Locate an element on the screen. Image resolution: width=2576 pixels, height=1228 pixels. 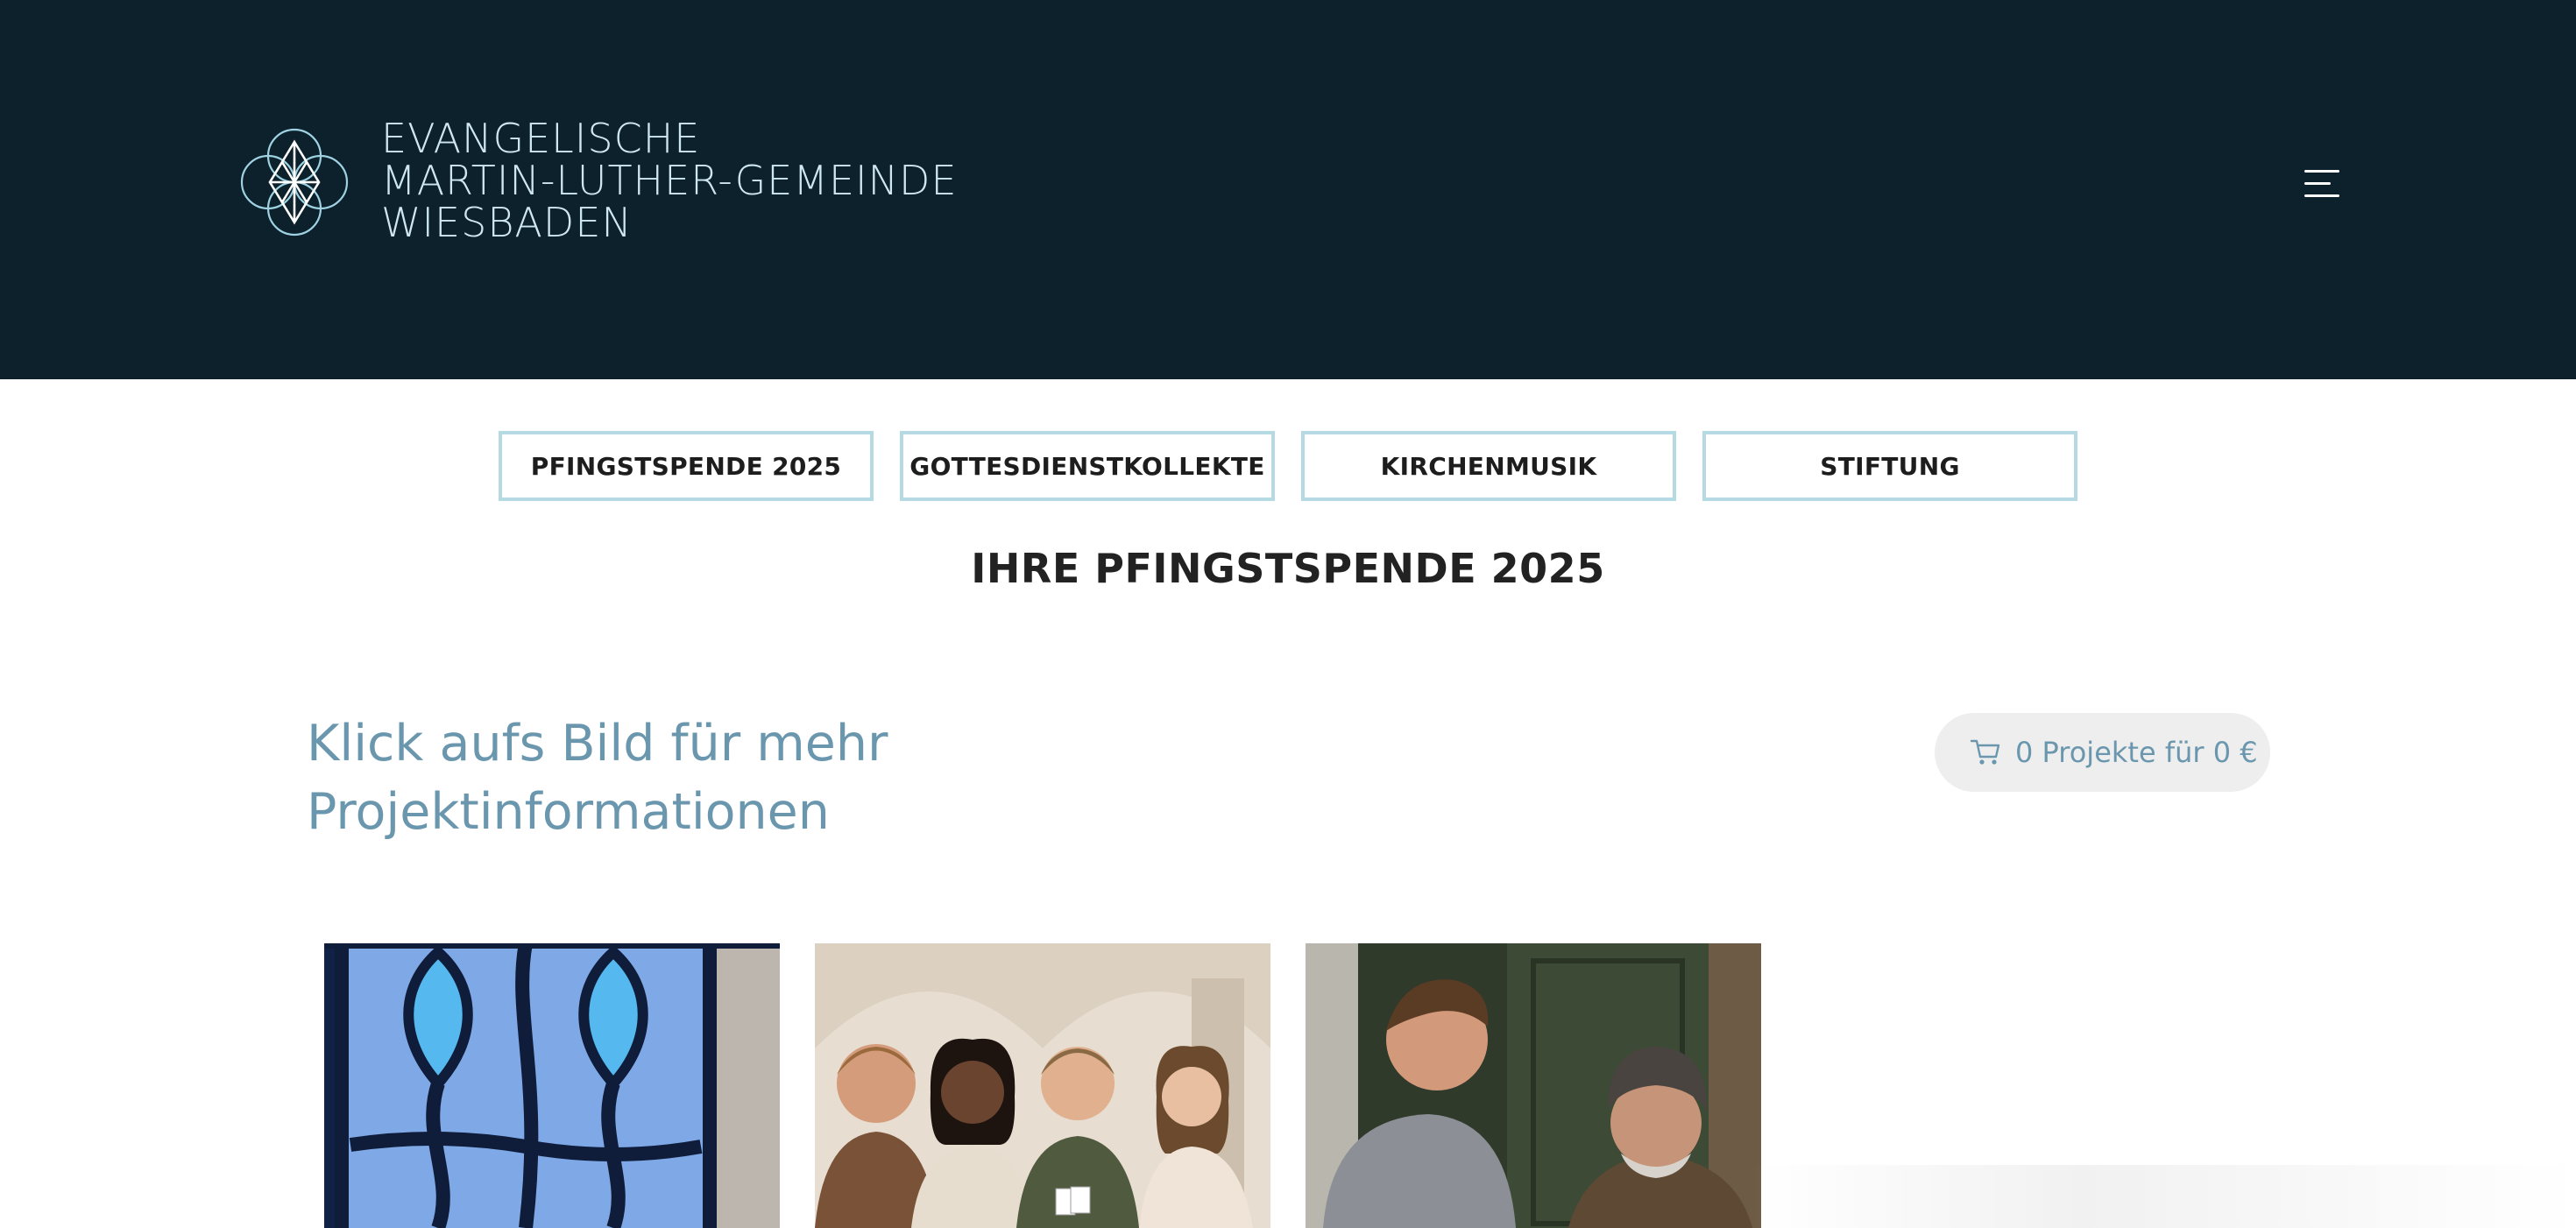
tab-label: GOTTESDIENSTKOLLEKTE is located at coordinates (1087, 466).